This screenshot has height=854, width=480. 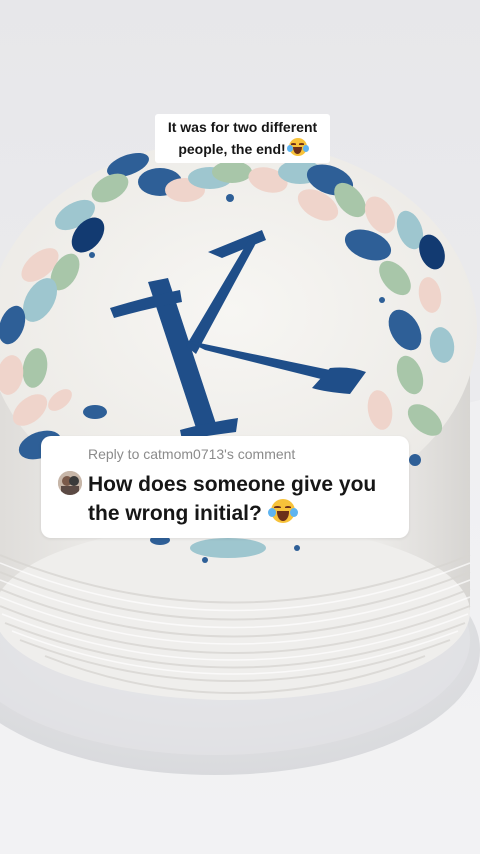 I want to click on caption-line-2: people, the end!, so click(x=242, y=149).